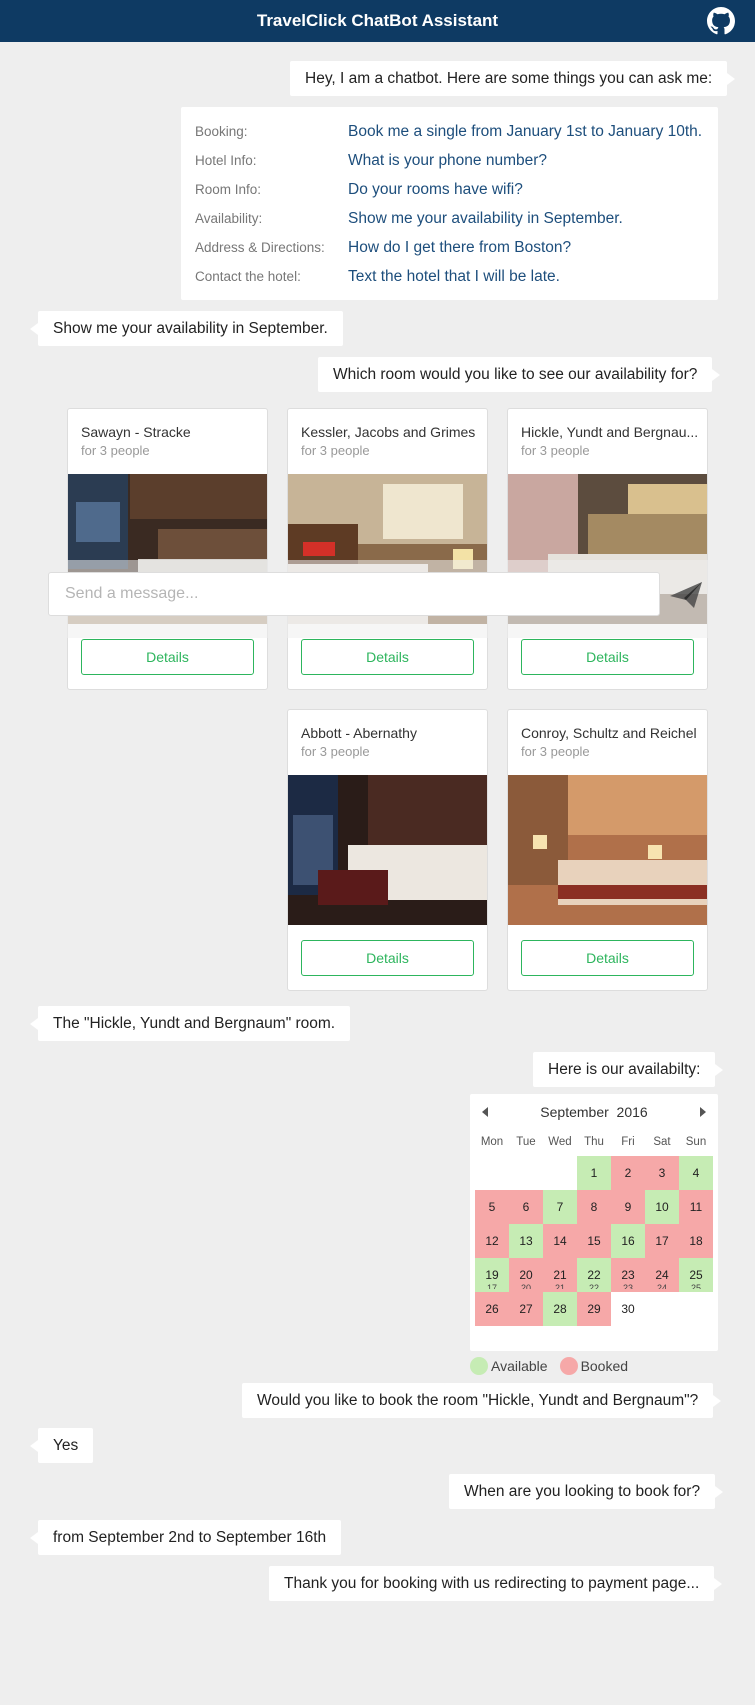 This screenshot has height=1705, width=755. What do you see at coordinates (555, 1366) in the screenshot?
I see `calendar-legend: Available Booked` at bounding box center [555, 1366].